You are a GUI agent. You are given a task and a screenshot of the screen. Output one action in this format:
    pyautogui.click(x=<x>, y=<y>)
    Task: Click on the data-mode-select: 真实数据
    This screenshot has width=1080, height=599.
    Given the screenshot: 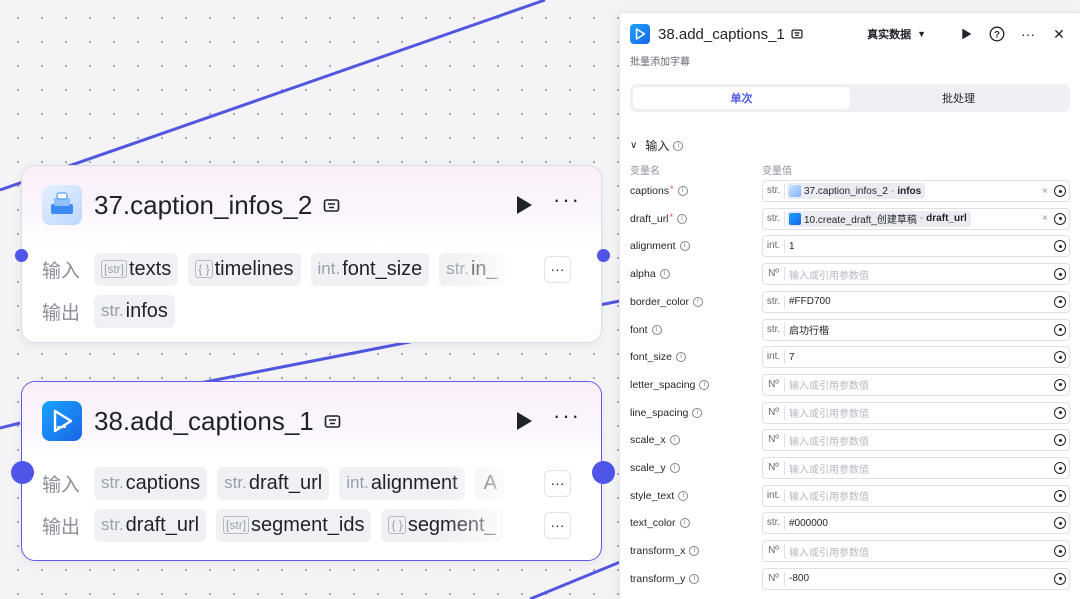 What is the action you would take?
    pyautogui.click(x=889, y=34)
    